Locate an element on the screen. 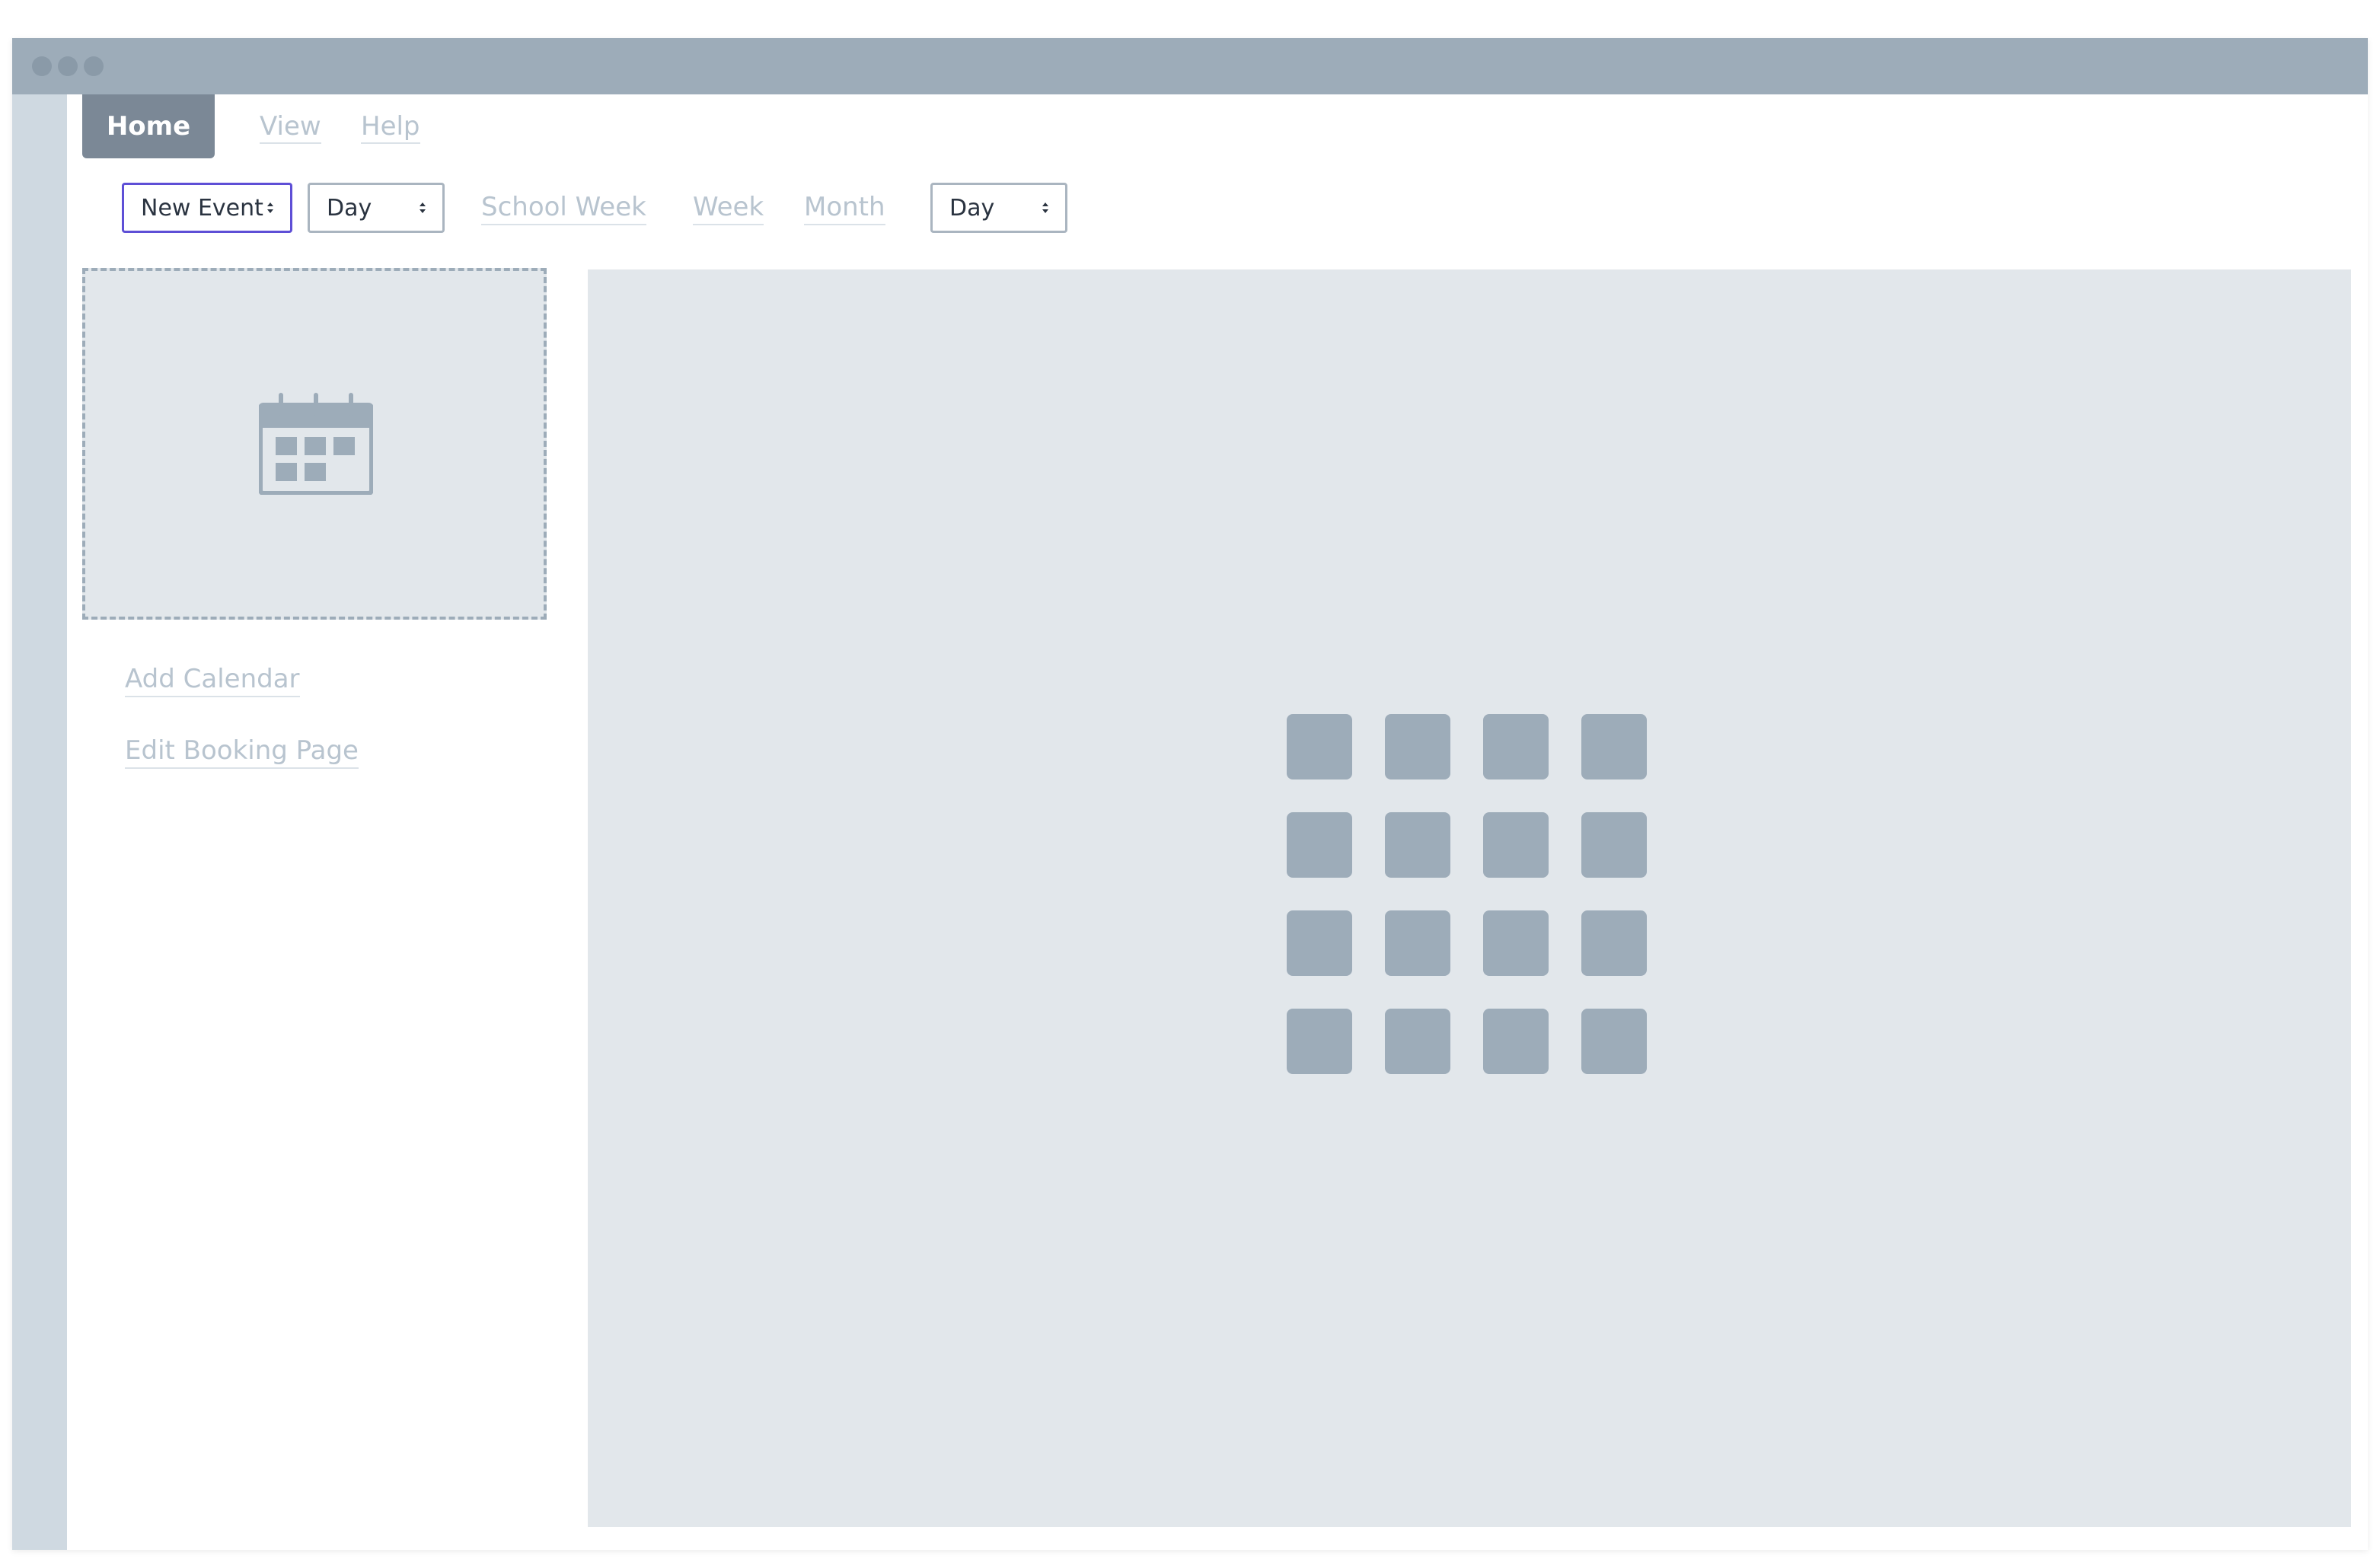 The width and height of the screenshot is (2380, 1559). window-minimize-button is located at coordinates (68, 66).